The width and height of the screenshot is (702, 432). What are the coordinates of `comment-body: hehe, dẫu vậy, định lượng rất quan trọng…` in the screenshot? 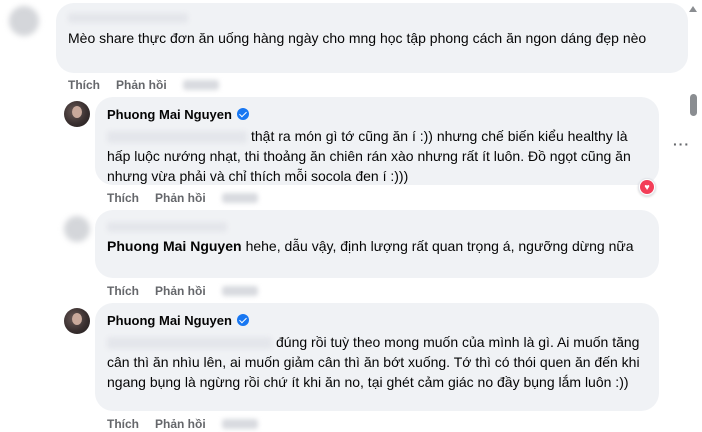 It's located at (439, 246).